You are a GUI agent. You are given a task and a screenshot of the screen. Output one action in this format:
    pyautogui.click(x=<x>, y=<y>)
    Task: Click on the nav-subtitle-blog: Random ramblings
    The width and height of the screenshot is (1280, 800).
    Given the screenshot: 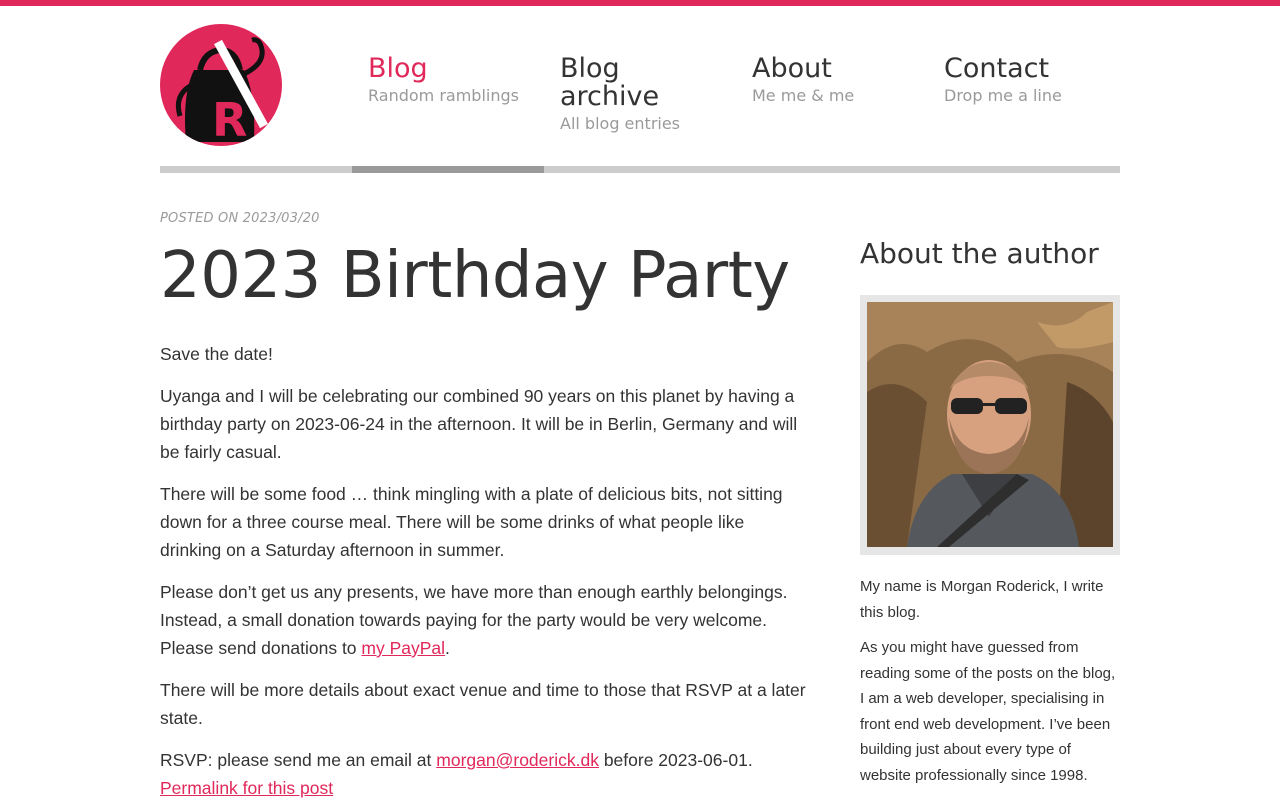 What is the action you would take?
    pyautogui.click(x=443, y=95)
    